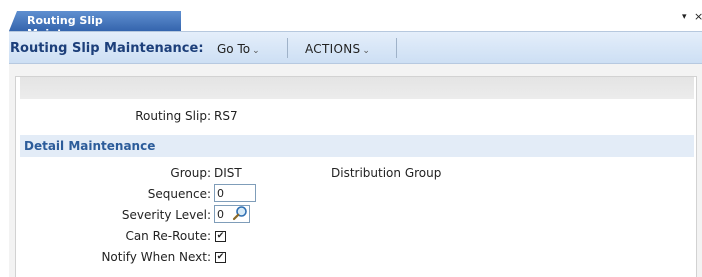 This screenshot has width=702, height=277. What do you see at coordinates (357, 88) in the screenshot?
I see `header-bar` at bounding box center [357, 88].